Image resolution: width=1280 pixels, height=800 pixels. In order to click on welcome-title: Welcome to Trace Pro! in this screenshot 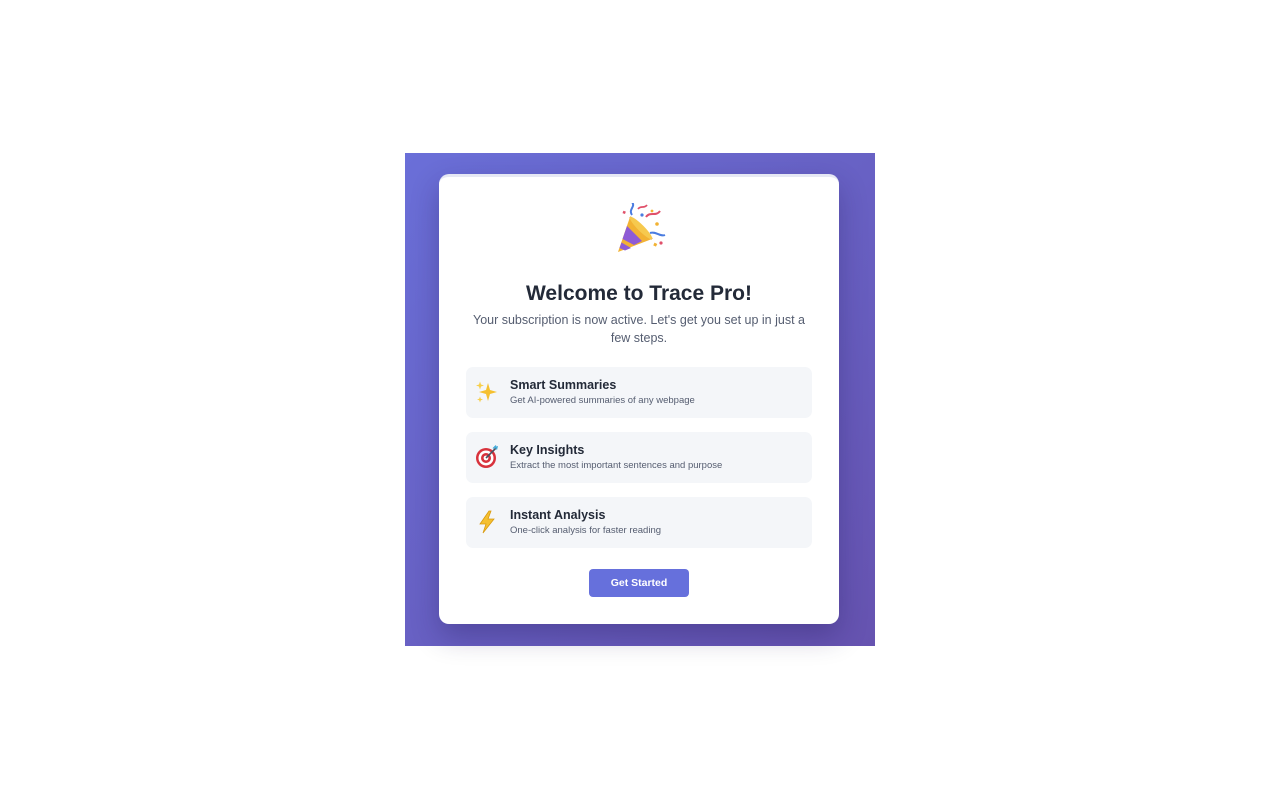, I will do `click(639, 293)`.